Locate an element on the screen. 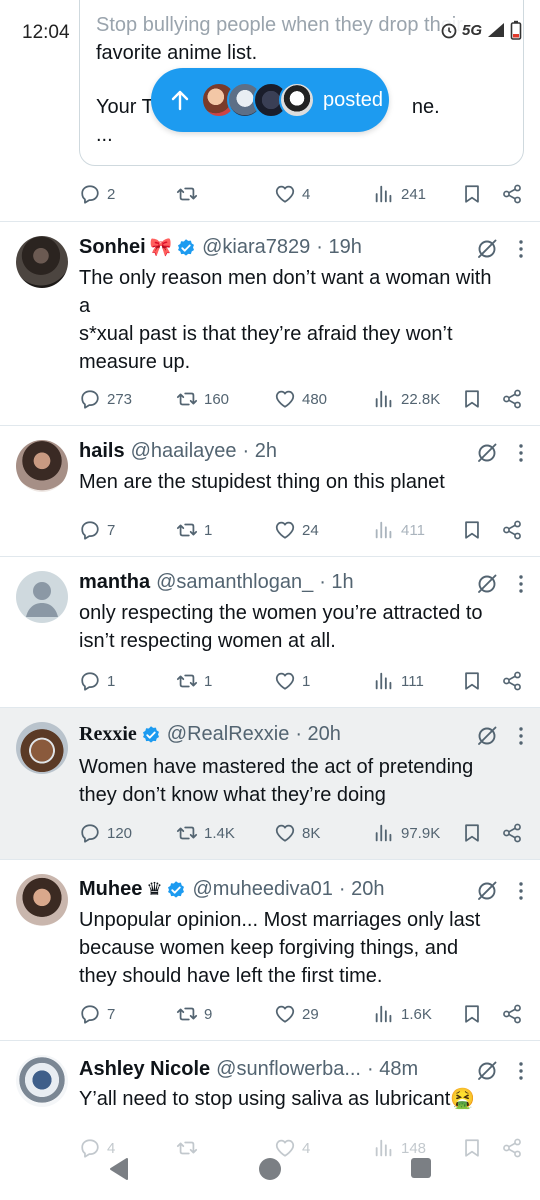 This screenshot has width=540, height=1200. handle: @muheediva01 is located at coordinates (262, 889).